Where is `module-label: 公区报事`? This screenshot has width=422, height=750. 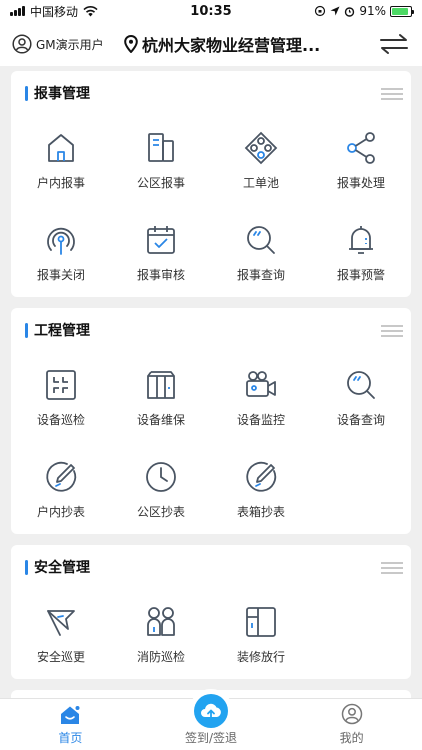
module-label: 公区报事 is located at coordinates (160, 183).